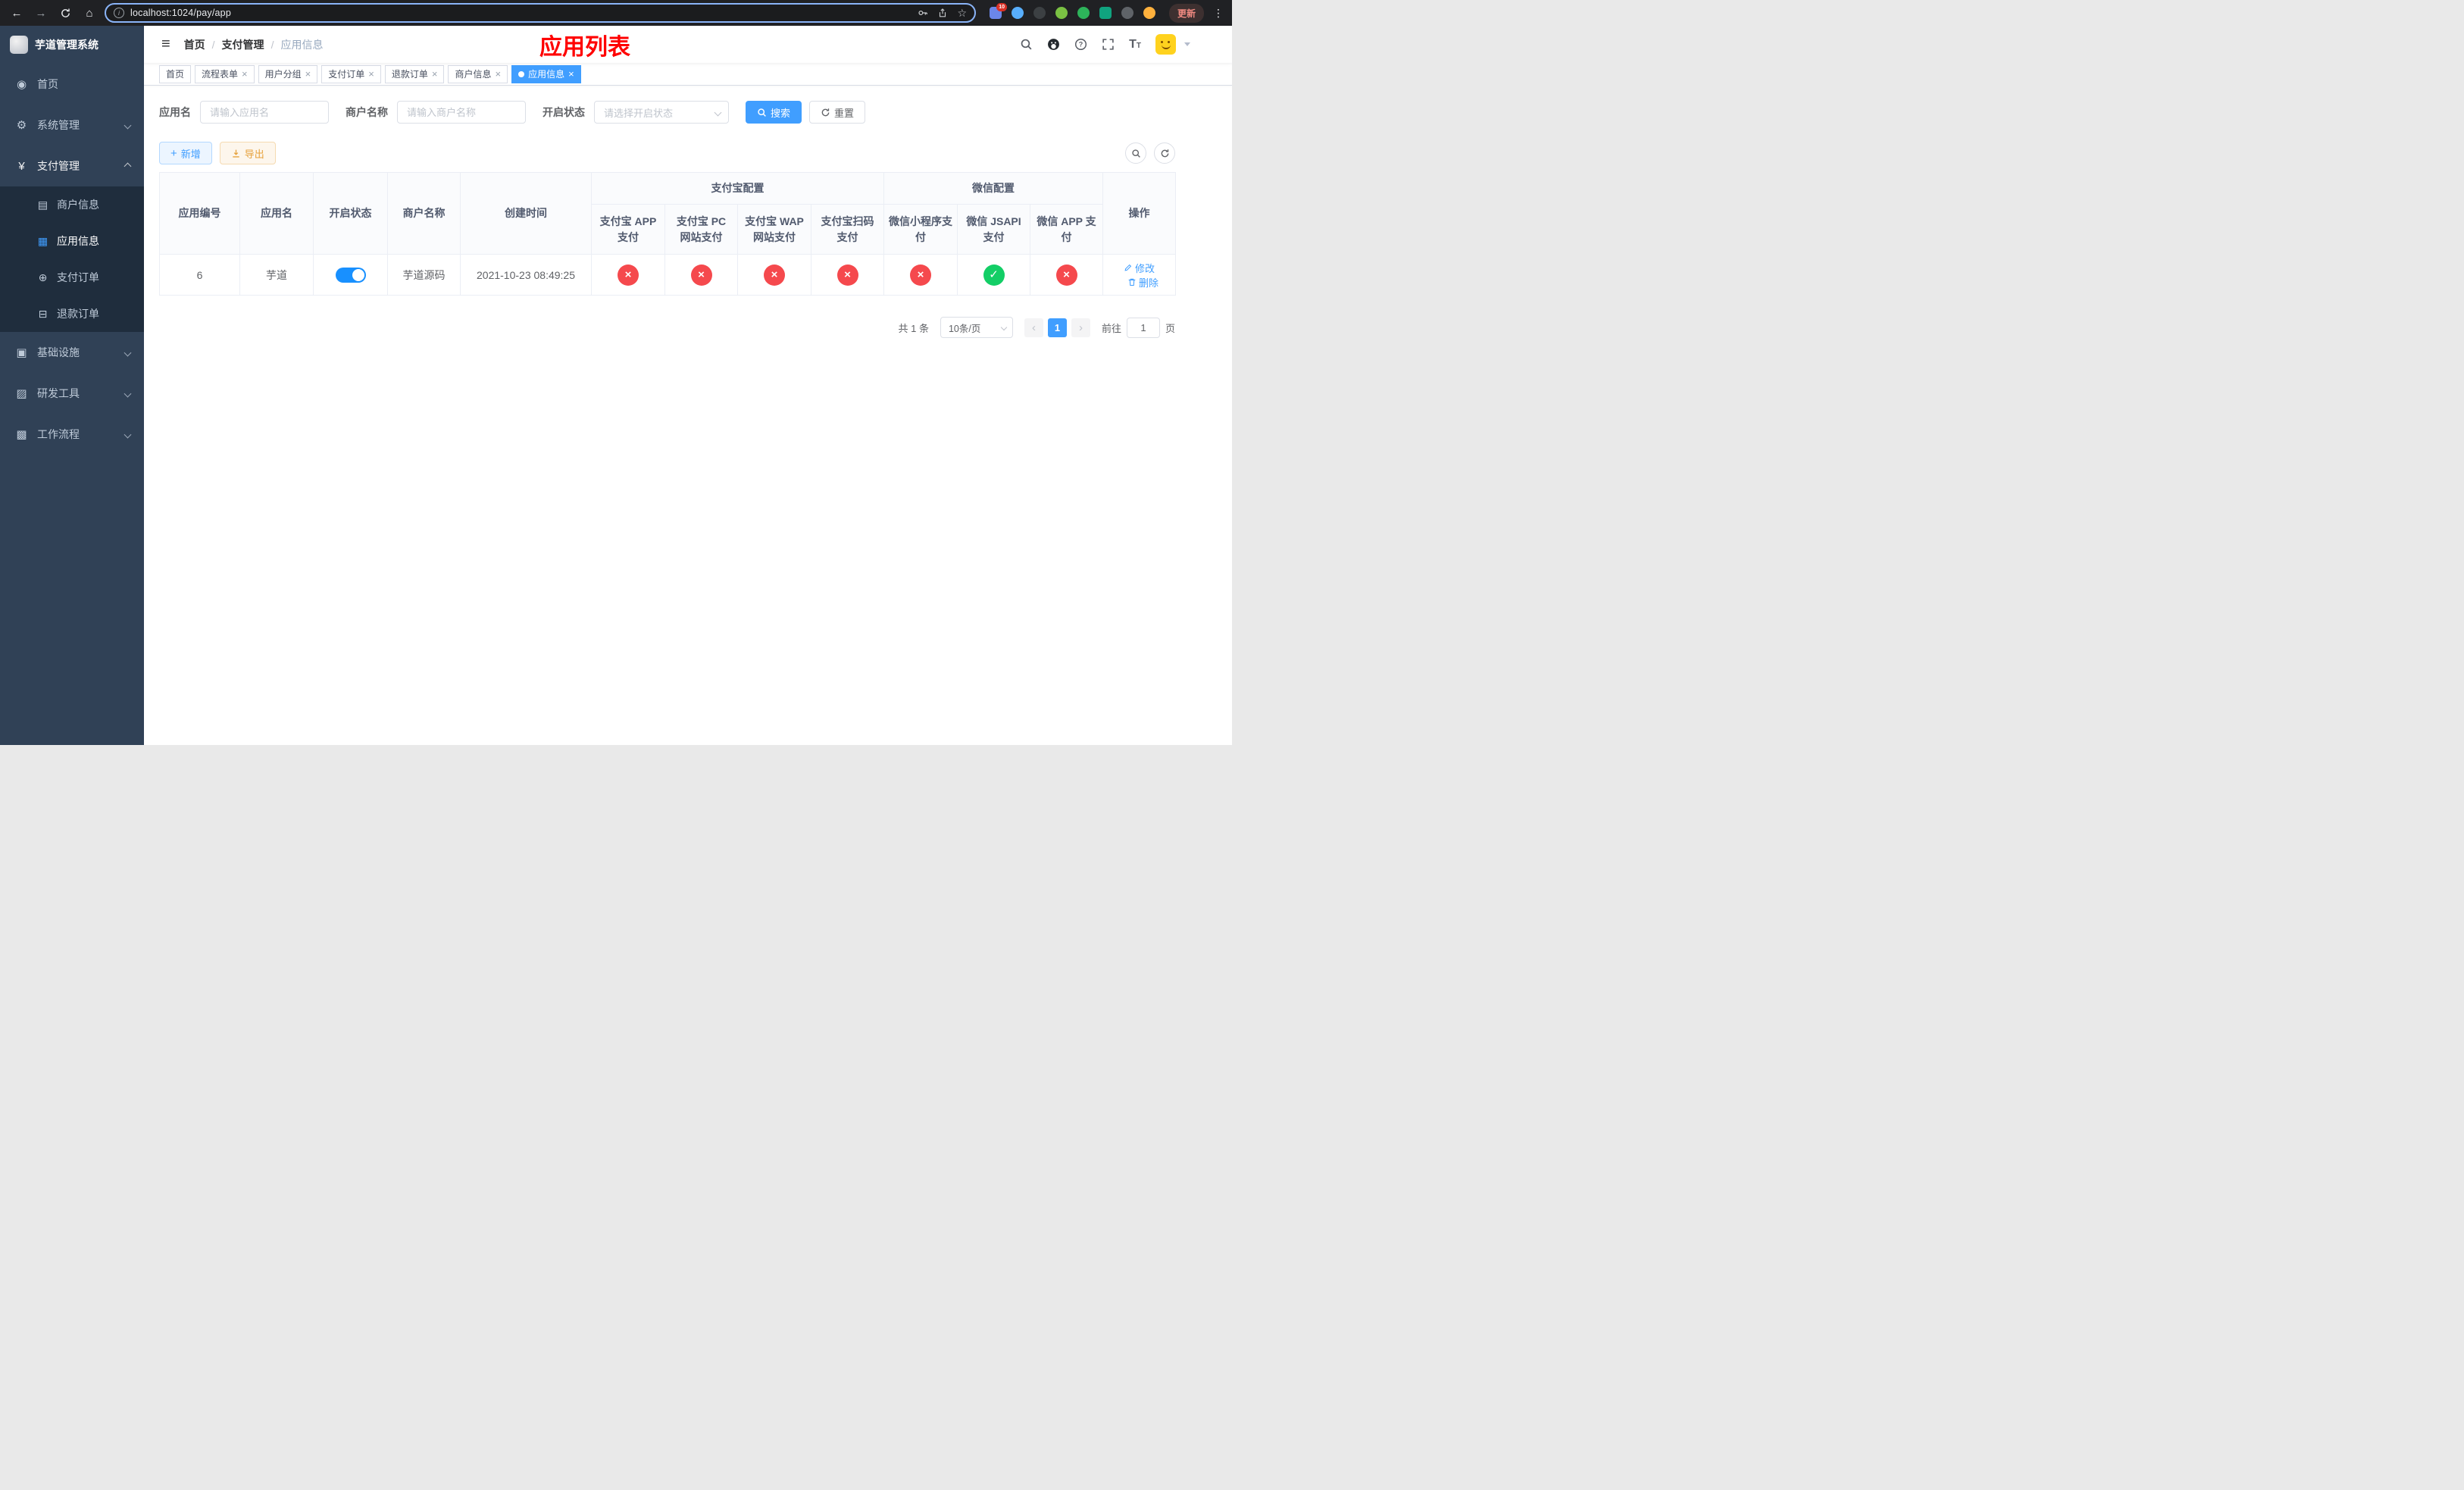 The width and height of the screenshot is (2464, 1490). Describe the element at coordinates (1187, 13) in the screenshot. I see `chrome-update-button: 更新` at that location.